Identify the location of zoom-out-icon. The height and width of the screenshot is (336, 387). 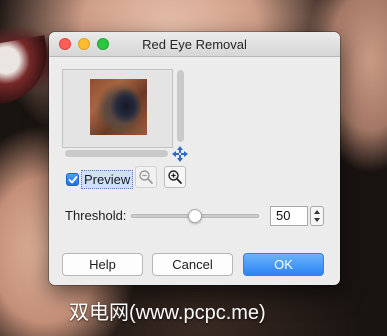
(146, 177).